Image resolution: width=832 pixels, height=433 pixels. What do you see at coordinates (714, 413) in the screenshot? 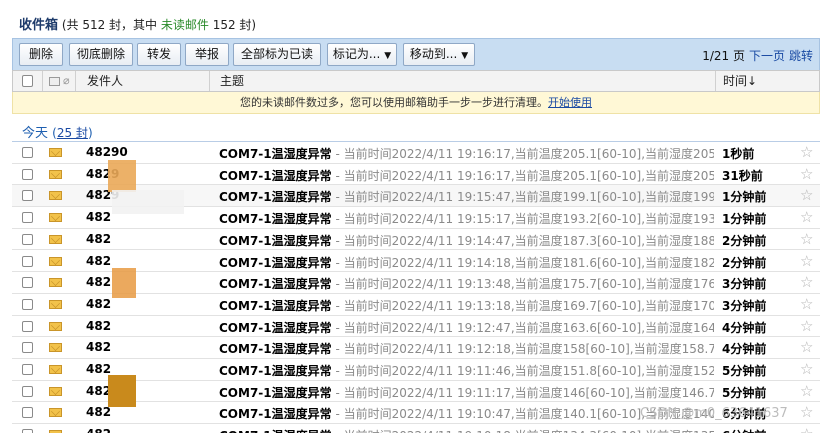
I see `watermark: CSDN @m0_63641637` at bounding box center [714, 413].